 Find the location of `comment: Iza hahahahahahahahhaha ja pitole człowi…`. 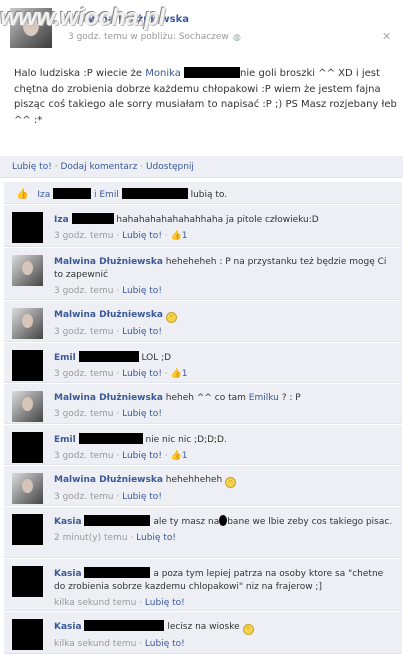

comment: Iza hahahahahahahahhaha ja pitole człowi… is located at coordinates (203, 226).